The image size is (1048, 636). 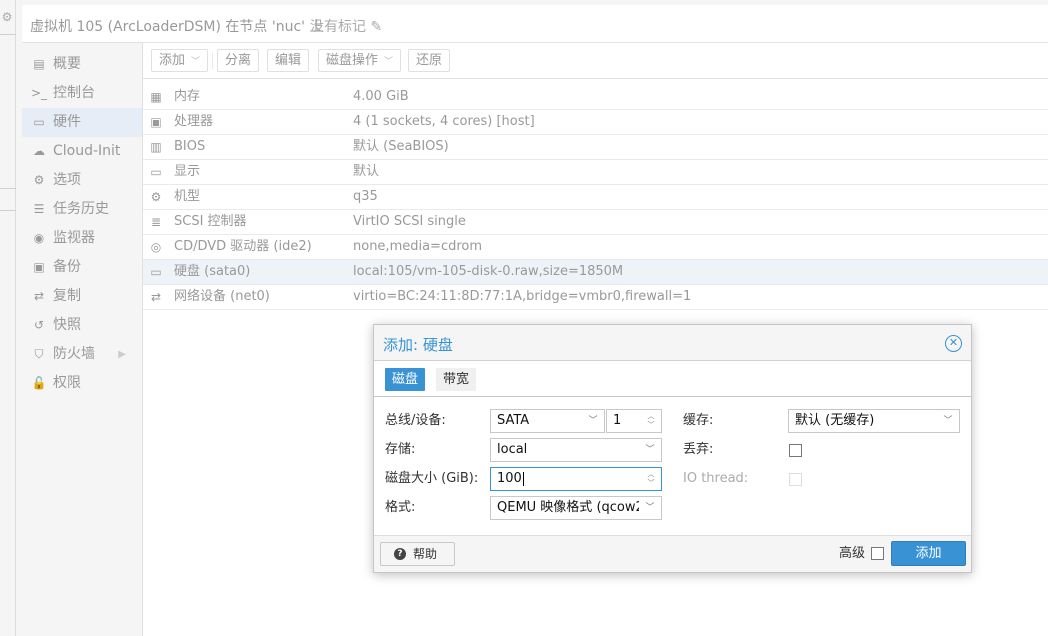 What do you see at coordinates (82, 209) in the screenshot?
I see `sidebar-item-task-history: ☰ 任务历史` at bounding box center [82, 209].